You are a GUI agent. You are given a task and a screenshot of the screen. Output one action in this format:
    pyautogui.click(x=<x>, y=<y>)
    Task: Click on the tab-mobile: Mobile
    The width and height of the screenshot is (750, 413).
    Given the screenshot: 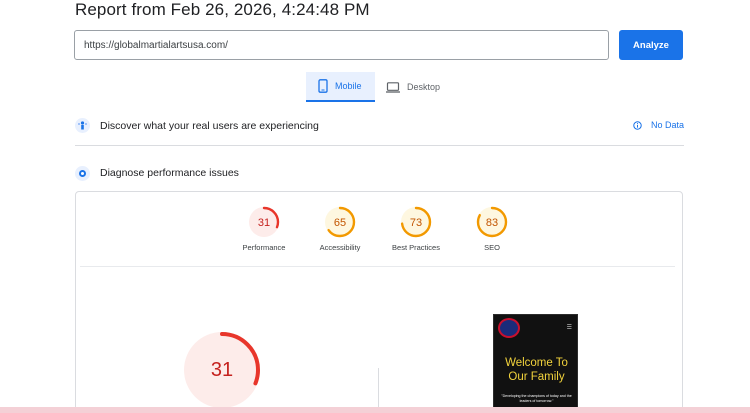 What is the action you would take?
    pyautogui.click(x=340, y=87)
    